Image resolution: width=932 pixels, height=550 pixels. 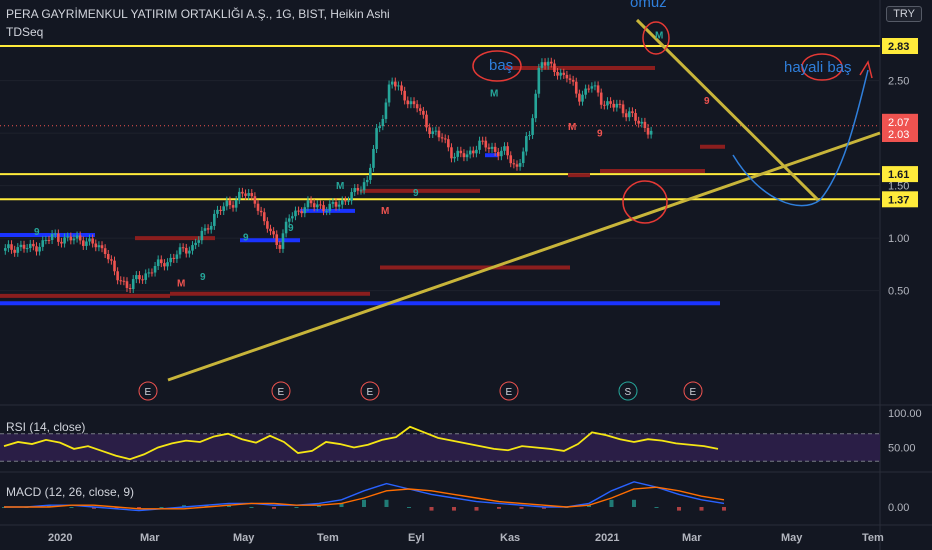 What do you see at coordinates (692, 538) in the screenshot?
I see `x-tick-label: Mar` at bounding box center [692, 538].